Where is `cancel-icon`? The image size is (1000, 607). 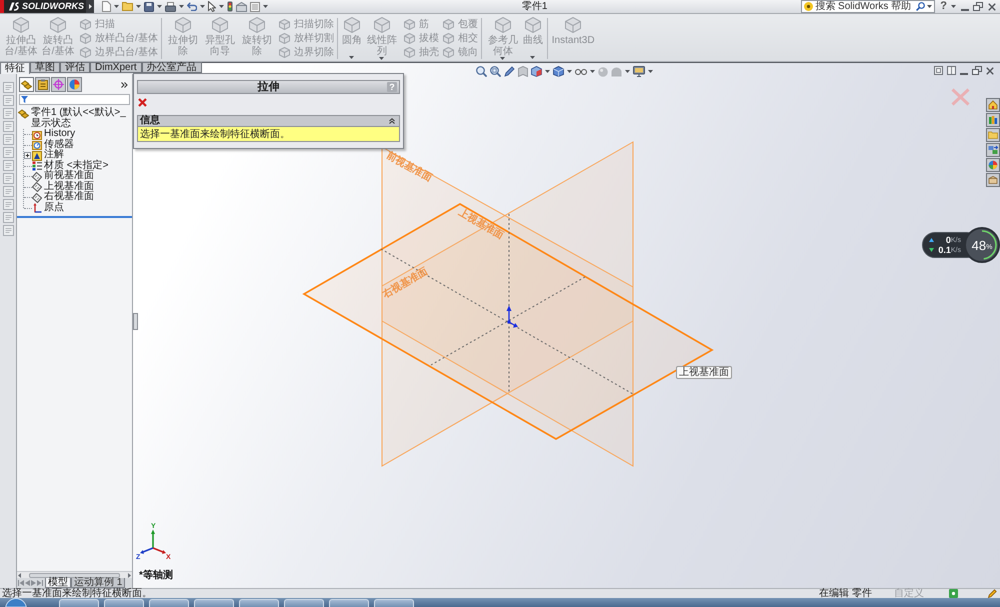
cancel-icon is located at coordinates (142, 102).